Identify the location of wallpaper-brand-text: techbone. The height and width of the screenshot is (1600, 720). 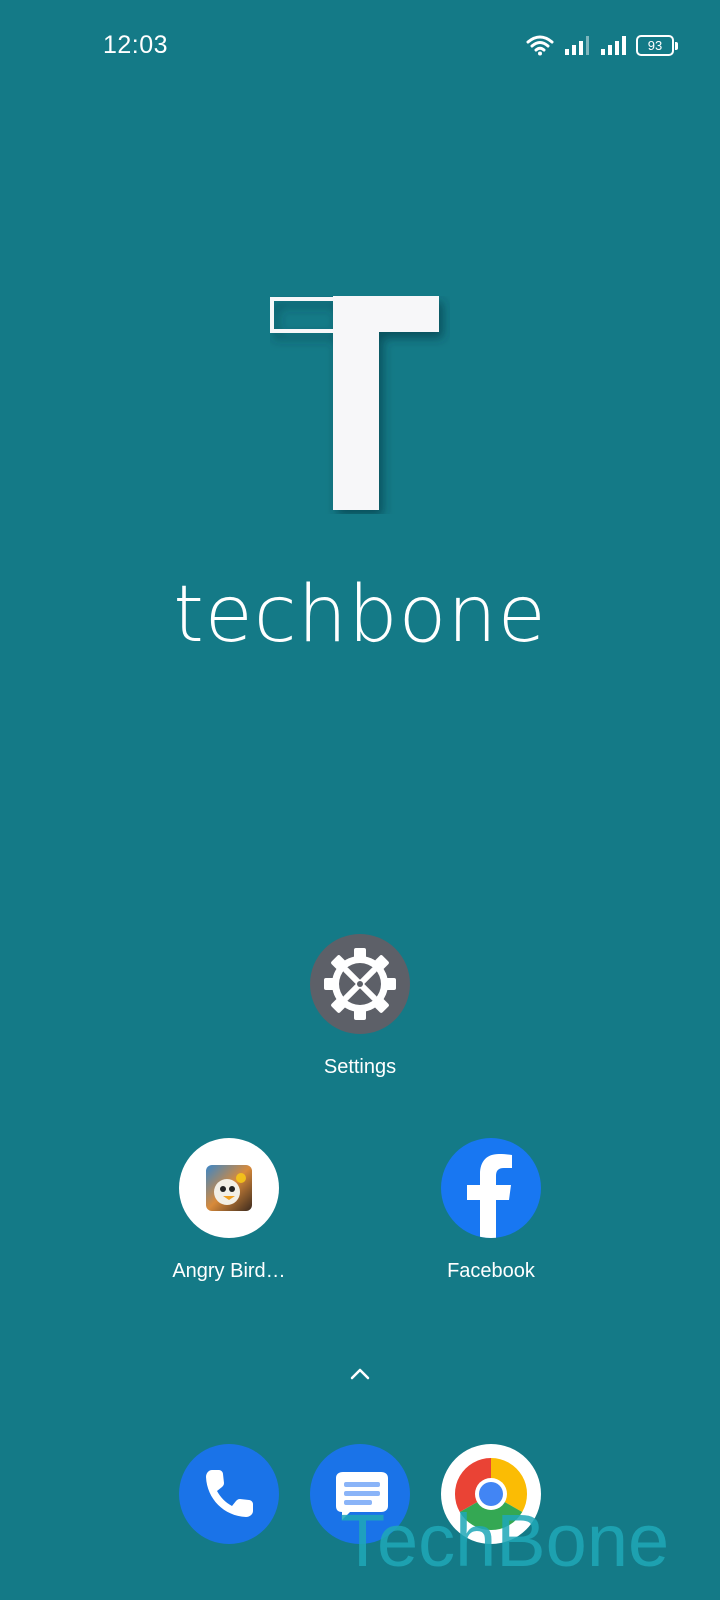
(360, 615).